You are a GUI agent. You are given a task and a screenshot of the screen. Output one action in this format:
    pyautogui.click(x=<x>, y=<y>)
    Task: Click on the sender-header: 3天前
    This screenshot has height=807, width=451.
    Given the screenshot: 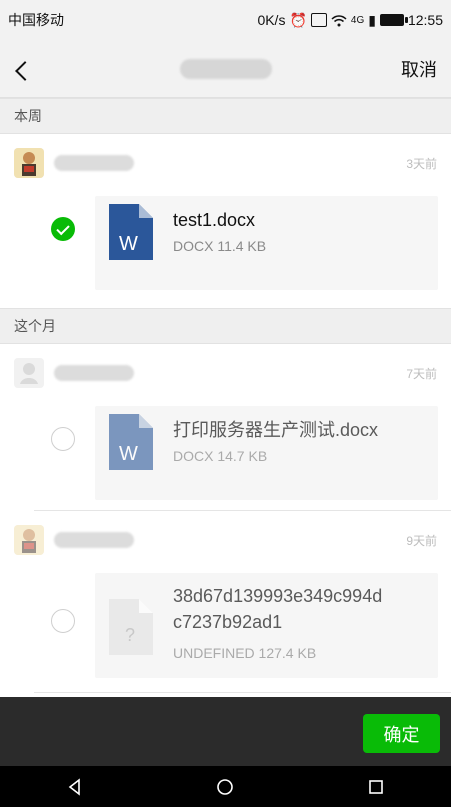 What is the action you would take?
    pyautogui.click(x=225, y=163)
    